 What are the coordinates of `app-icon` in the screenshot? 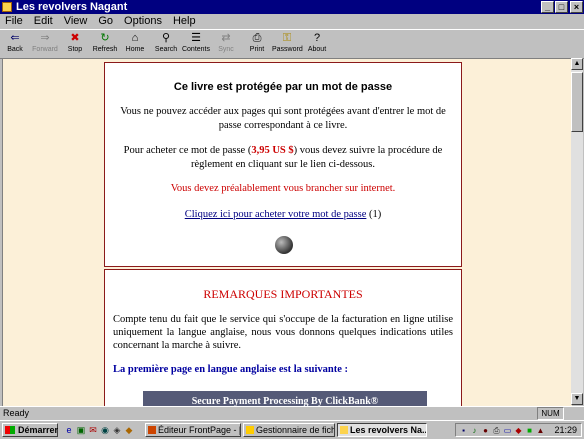 It's located at (7, 7).